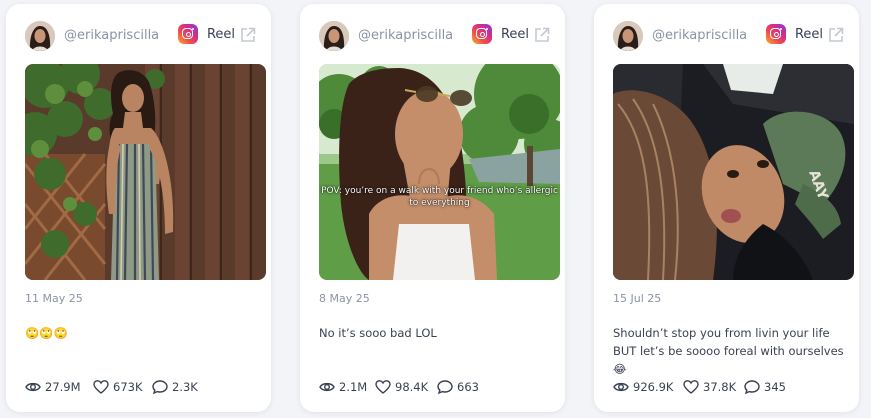 Image resolution: width=871 pixels, height=418 pixels. What do you see at coordinates (353, 387) in the screenshot?
I see `views-count: 2.1M` at bounding box center [353, 387].